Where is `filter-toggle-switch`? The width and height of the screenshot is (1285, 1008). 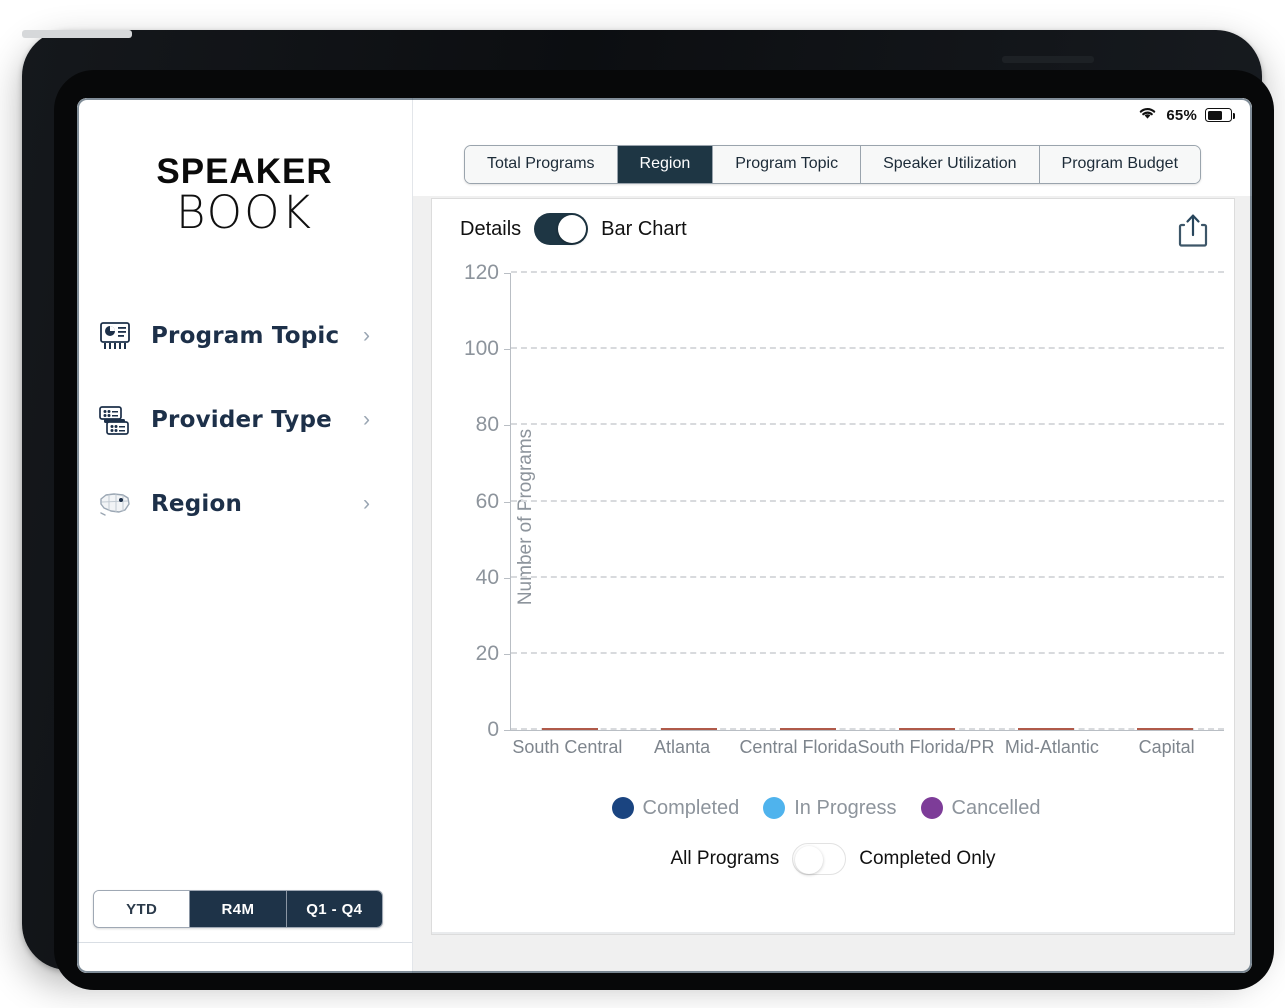
filter-toggle-switch is located at coordinates (819, 859).